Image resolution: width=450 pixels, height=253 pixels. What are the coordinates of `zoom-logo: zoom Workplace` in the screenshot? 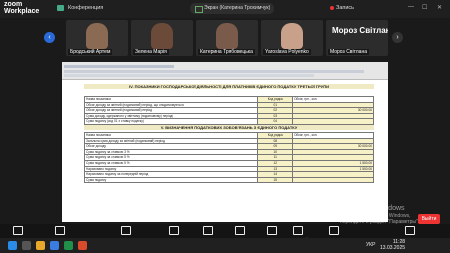 It's located at (21, 8).